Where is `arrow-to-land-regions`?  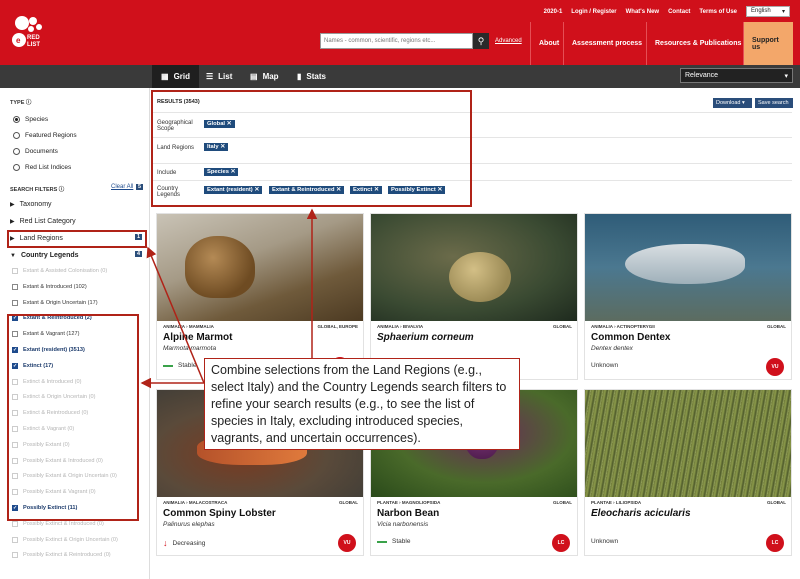
arrow-to-land-regions is located at coordinates (175, 315).